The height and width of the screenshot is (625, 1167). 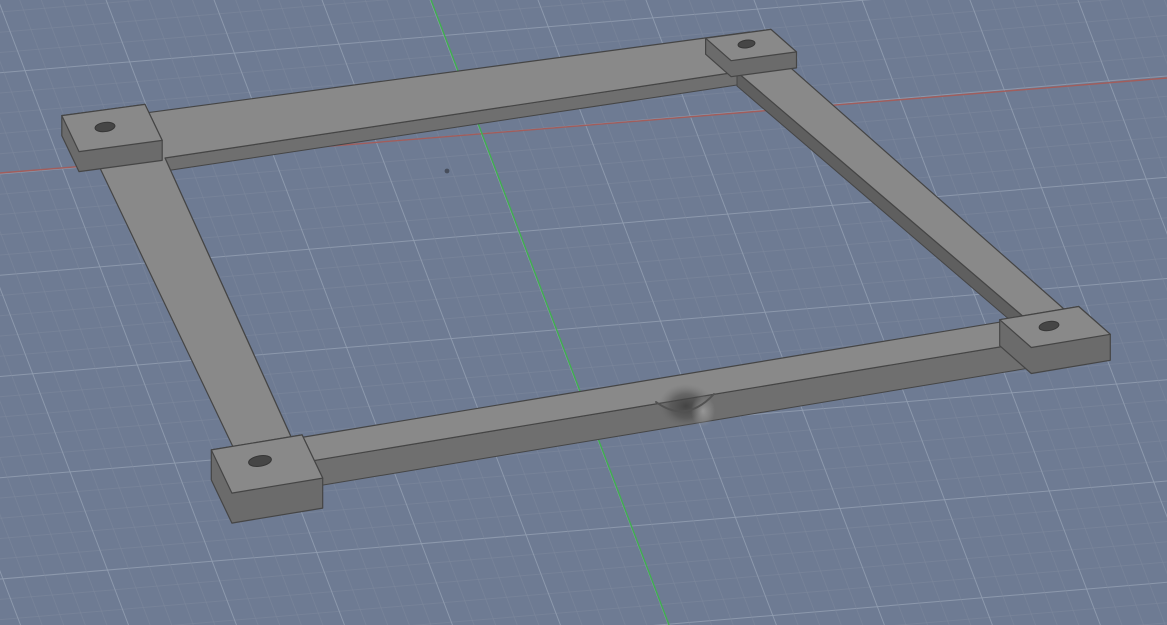 I want to click on bottom-bar-notch-highlight, so click(x=703, y=411).